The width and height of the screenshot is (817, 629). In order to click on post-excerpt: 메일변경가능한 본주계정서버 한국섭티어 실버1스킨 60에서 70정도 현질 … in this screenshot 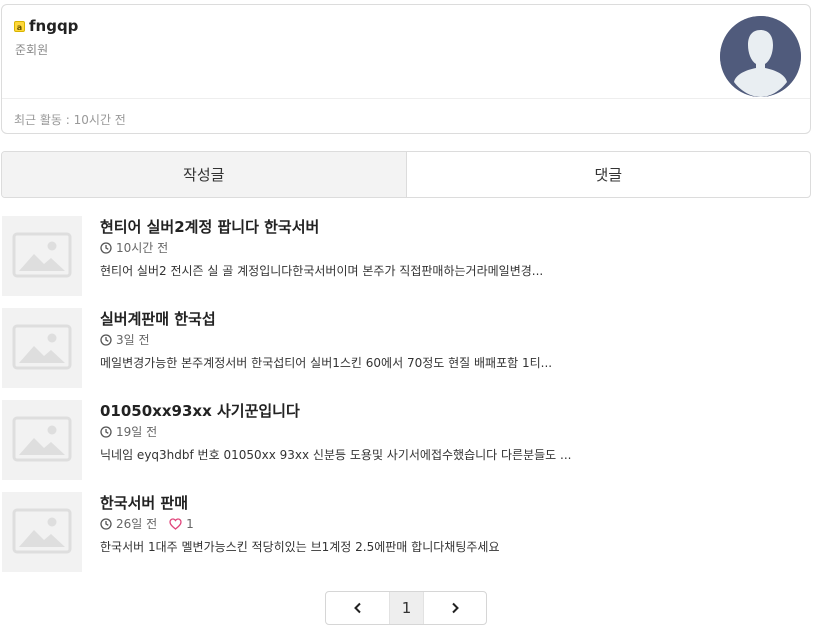, I will do `click(326, 362)`.